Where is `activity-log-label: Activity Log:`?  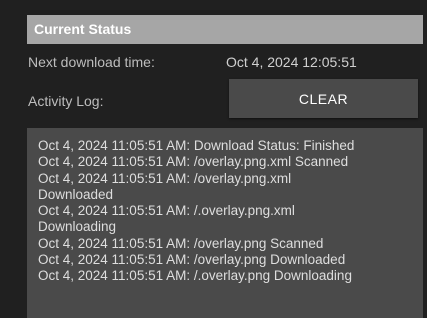 activity-log-label: Activity Log: is located at coordinates (66, 101).